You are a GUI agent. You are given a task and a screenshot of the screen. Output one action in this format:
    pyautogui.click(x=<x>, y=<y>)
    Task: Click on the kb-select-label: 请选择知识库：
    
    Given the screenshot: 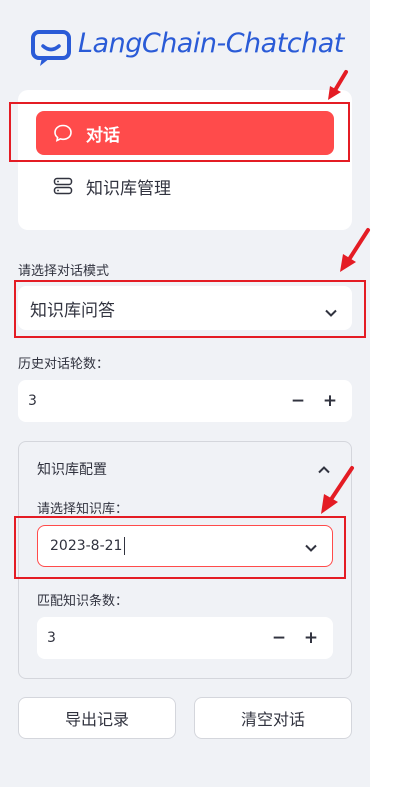 What is the action you would take?
    pyautogui.click(x=83, y=509)
    